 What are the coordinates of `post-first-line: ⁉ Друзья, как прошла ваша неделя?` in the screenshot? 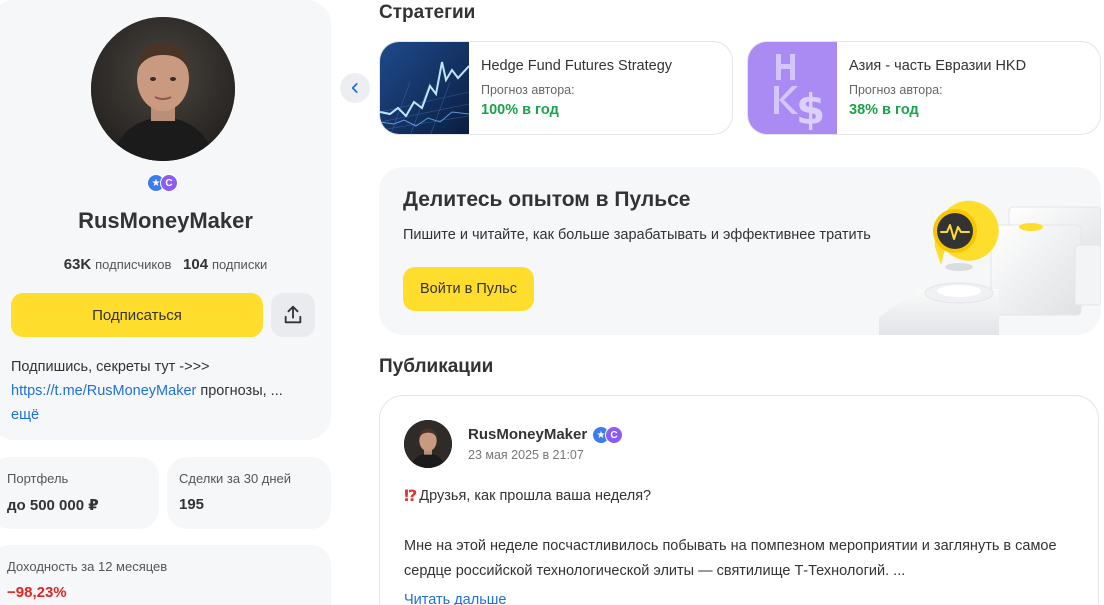 It's located at (527, 496).